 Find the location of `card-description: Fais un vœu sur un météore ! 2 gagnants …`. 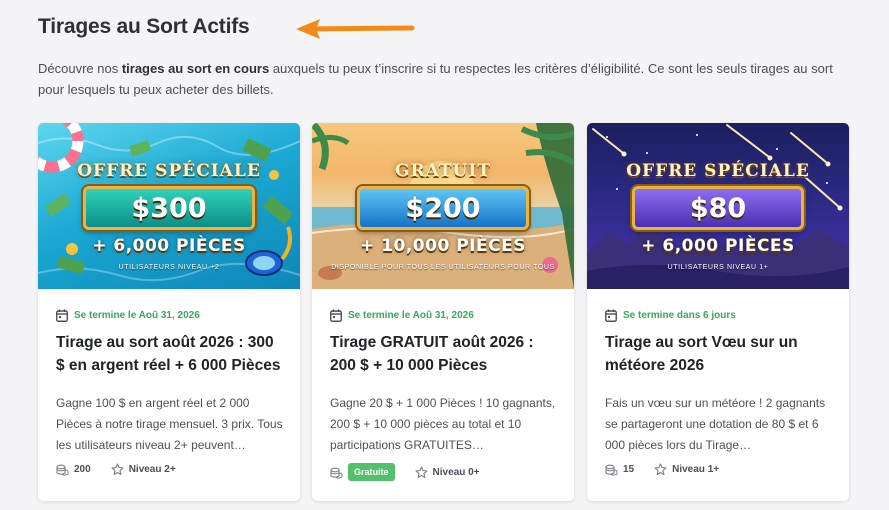

card-description: Fais un vœu sur un météore ! 2 gagnants … is located at coordinates (715, 424).